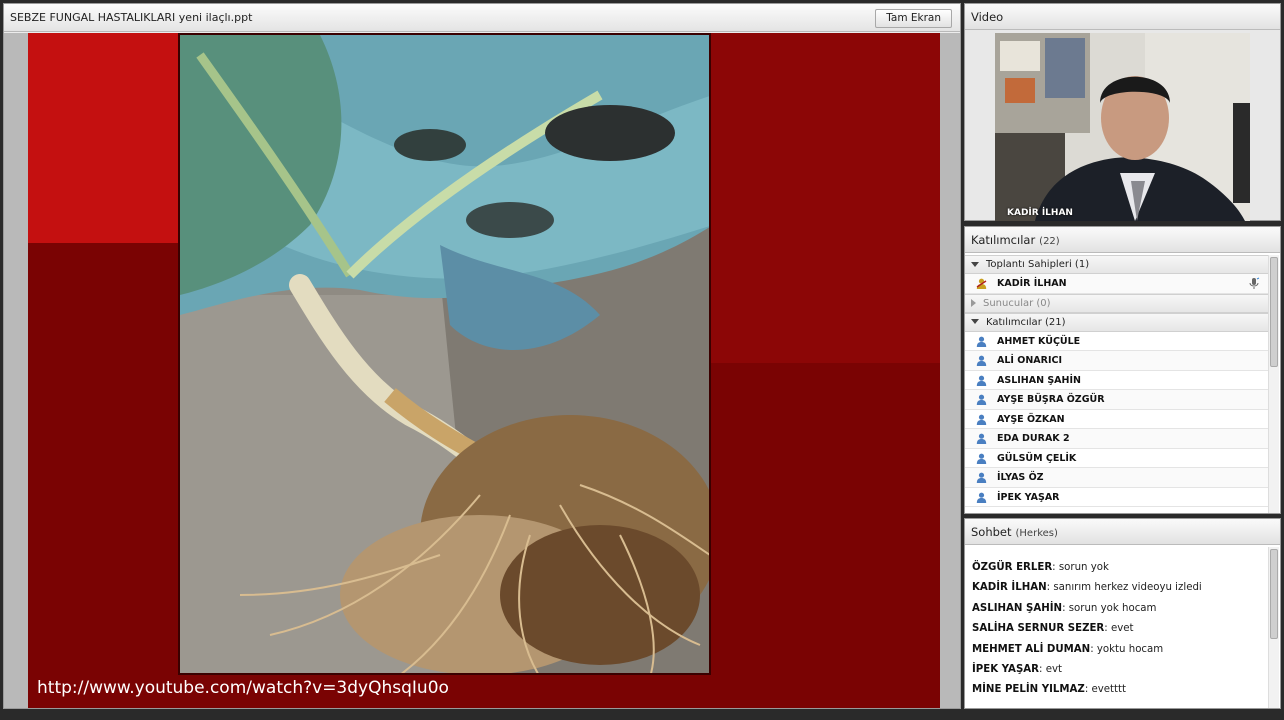 This screenshot has height=720, width=1284. What do you see at coordinates (1116, 497) in the screenshot?
I see `participant-row: İPEK YAŞAR` at bounding box center [1116, 497].